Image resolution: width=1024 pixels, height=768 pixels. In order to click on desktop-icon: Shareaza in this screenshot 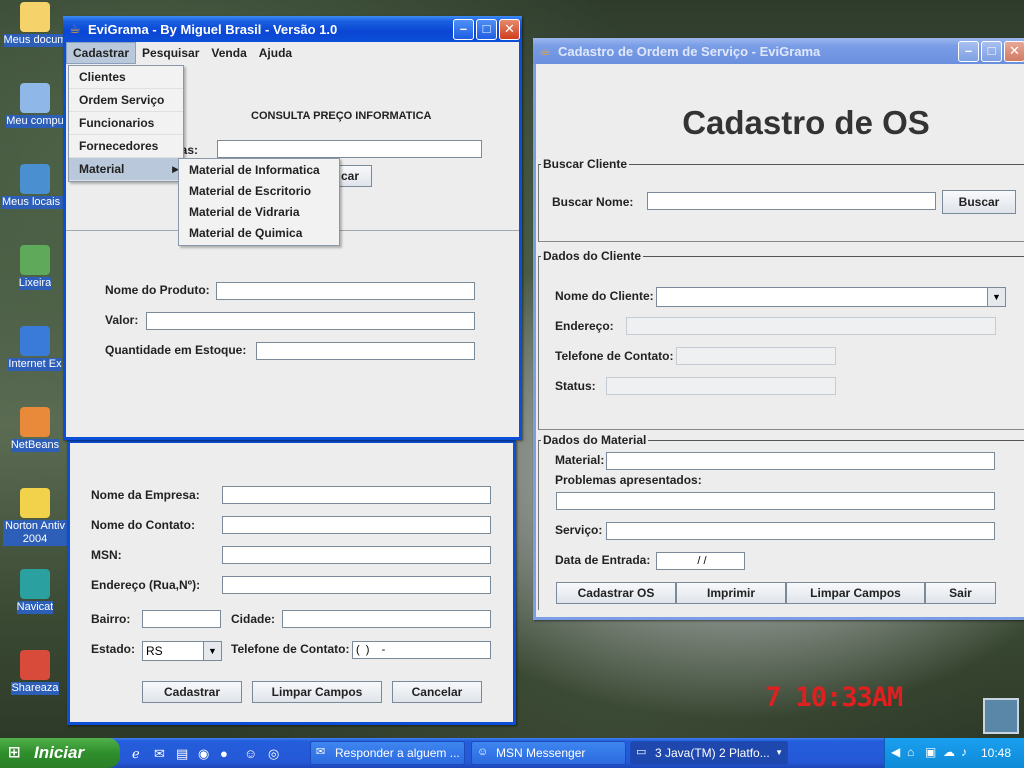, I will do `click(35, 674)`.